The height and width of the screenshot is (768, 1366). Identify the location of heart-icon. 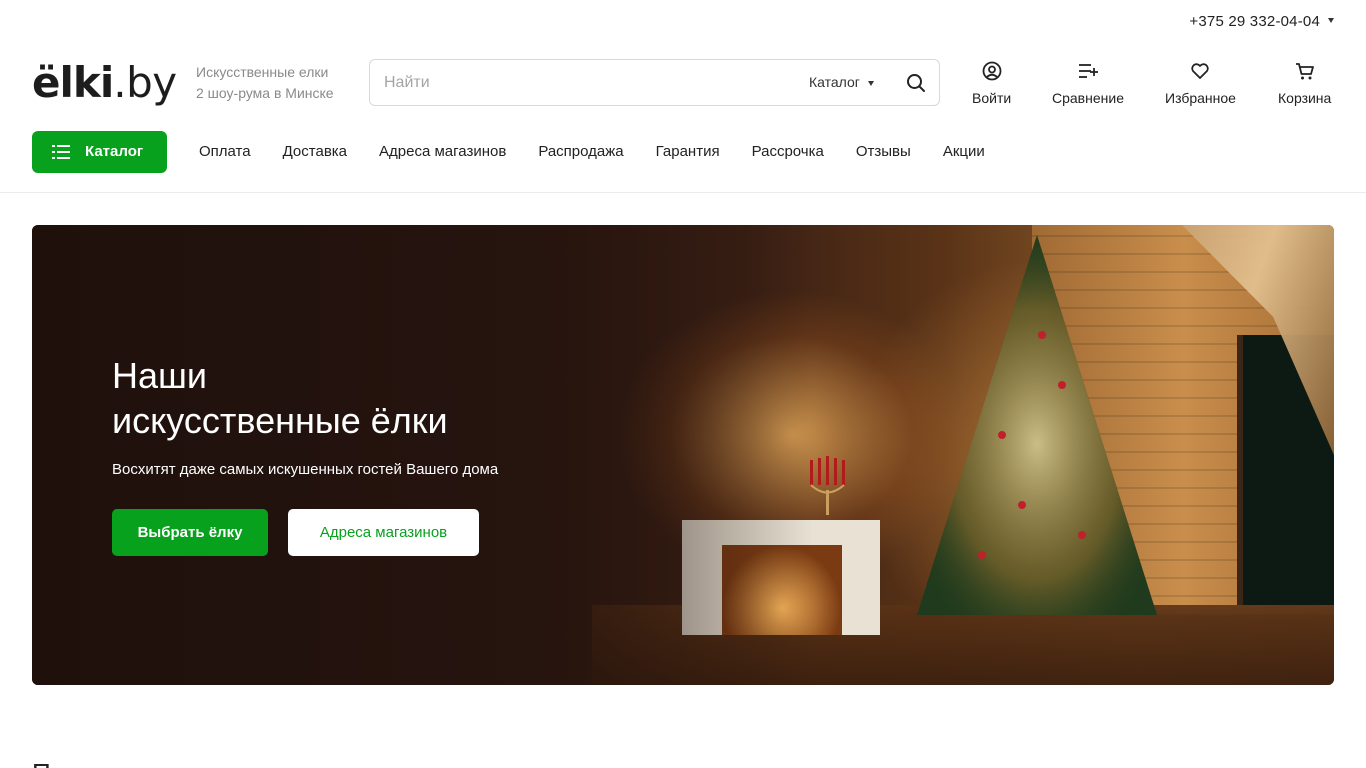
(1200, 71).